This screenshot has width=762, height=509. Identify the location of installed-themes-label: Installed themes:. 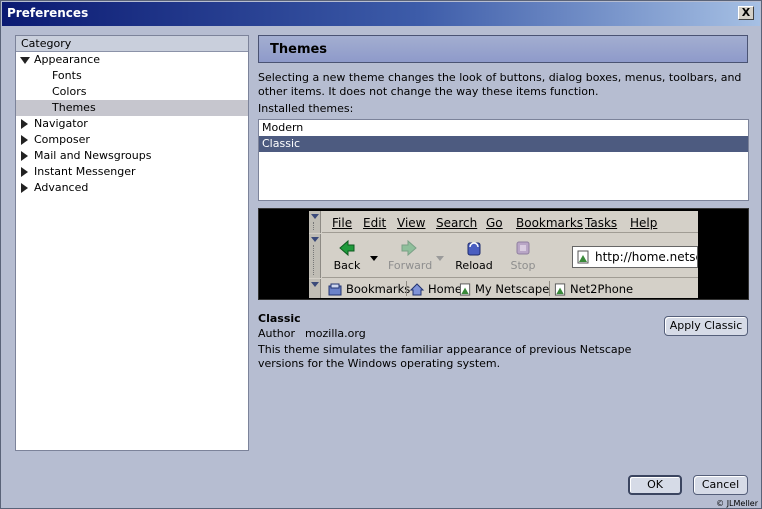
(306, 108).